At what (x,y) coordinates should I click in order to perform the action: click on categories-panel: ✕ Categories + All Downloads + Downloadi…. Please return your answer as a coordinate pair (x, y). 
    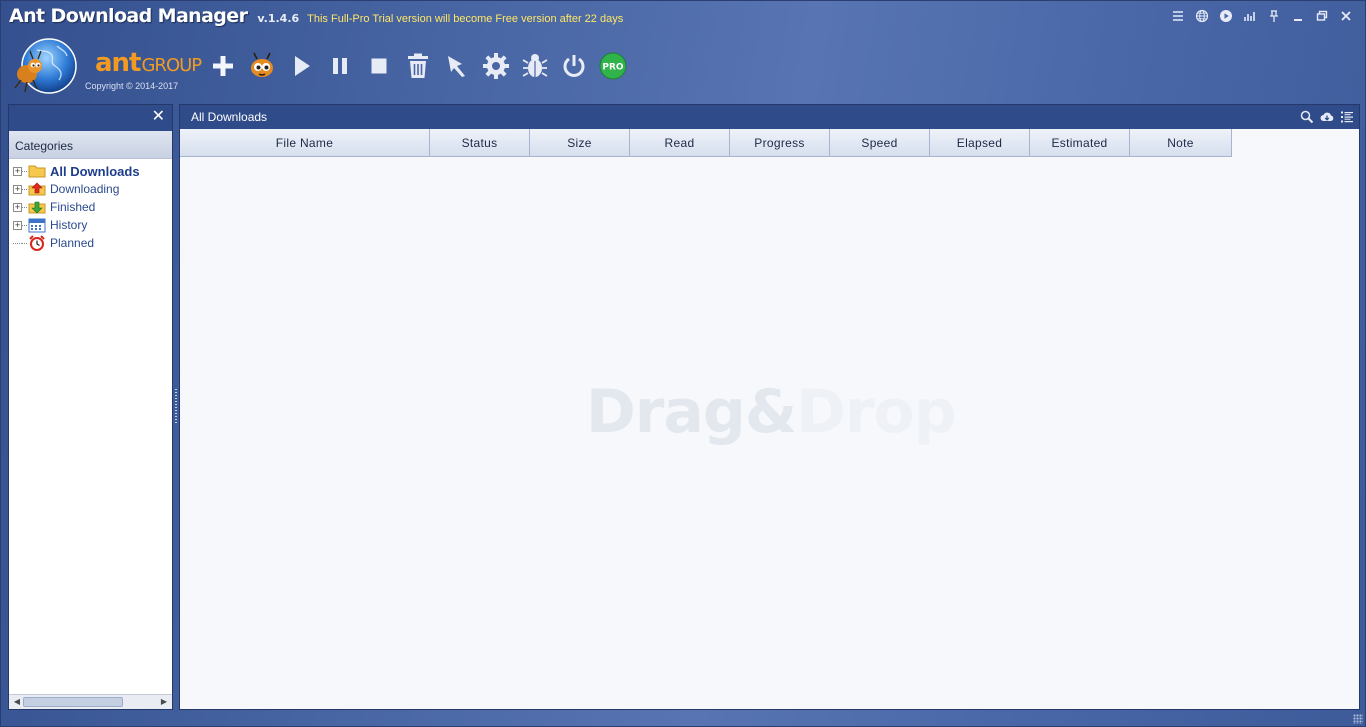
    Looking at the image, I should click on (90, 407).